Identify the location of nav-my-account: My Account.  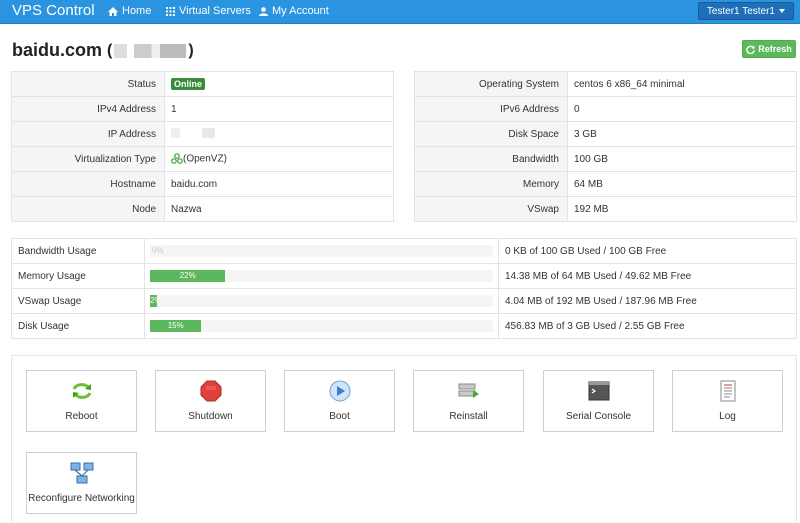
(294, 11).